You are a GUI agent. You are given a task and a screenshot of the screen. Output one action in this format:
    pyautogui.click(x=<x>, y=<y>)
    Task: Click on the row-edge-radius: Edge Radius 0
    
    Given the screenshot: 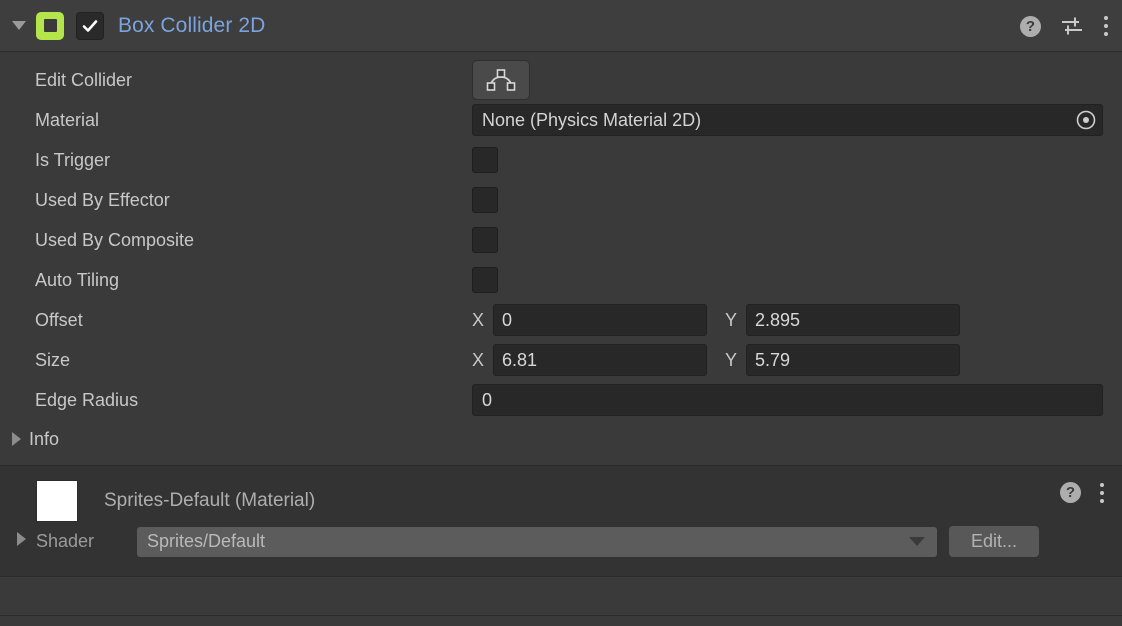 What is the action you would take?
    pyautogui.click(x=561, y=400)
    